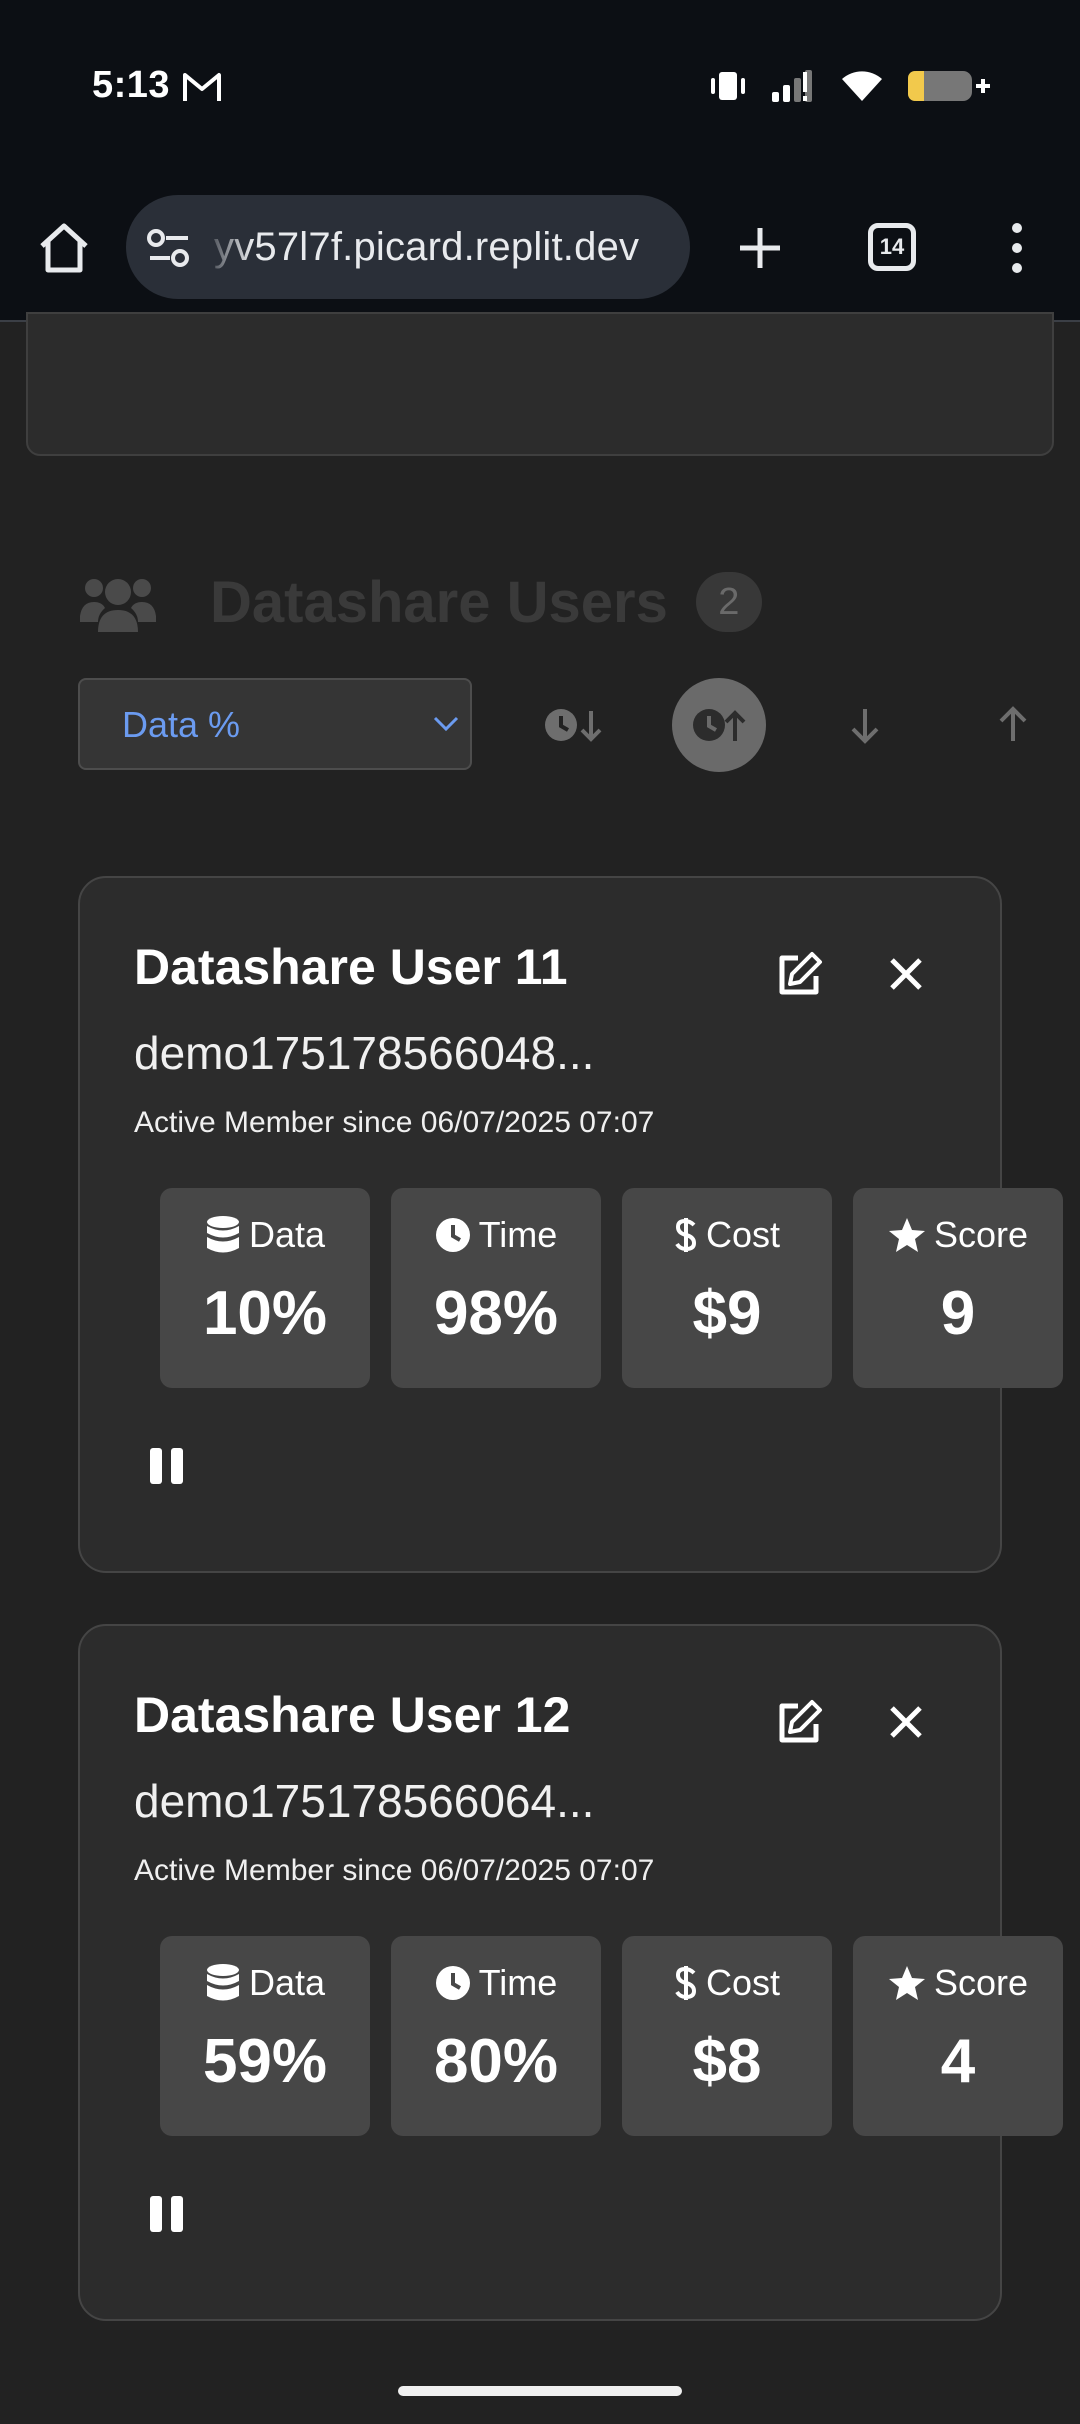 This screenshot has height=2424, width=1080. Describe the element at coordinates (728, 602) in the screenshot. I see `user-count-badge: 2` at that location.